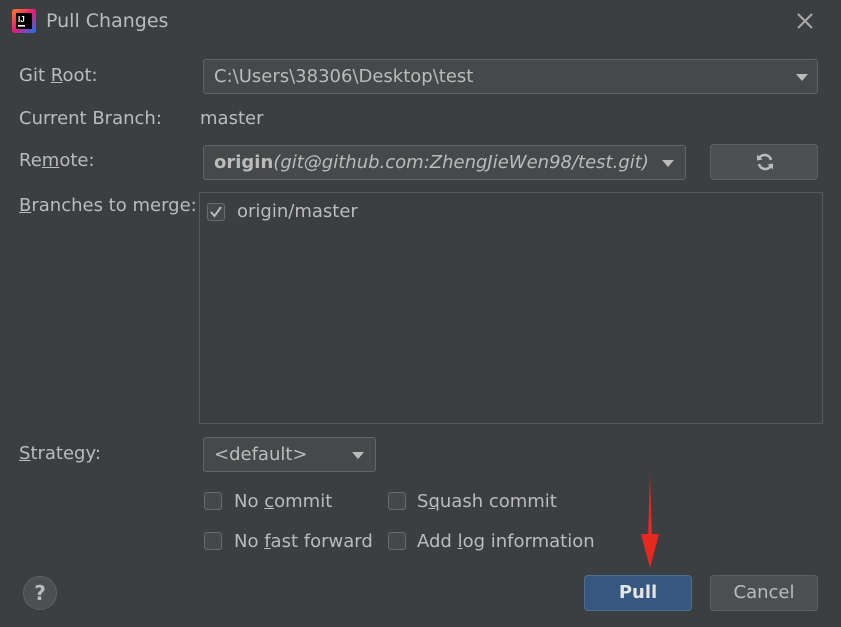 This screenshot has height=627, width=841. What do you see at coordinates (283, 501) in the screenshot?
I see `no-commit-label: No commit` at bounding box center [283, 501].